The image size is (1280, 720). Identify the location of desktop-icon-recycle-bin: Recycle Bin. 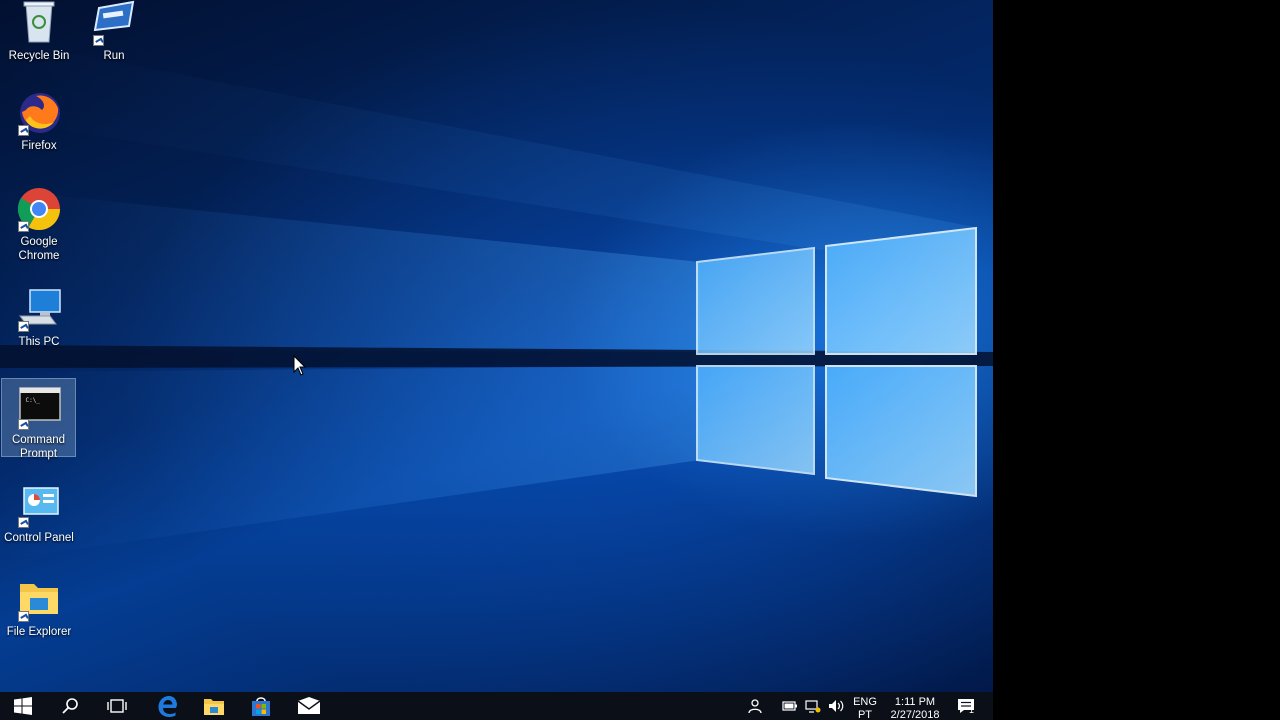
(39, 31).